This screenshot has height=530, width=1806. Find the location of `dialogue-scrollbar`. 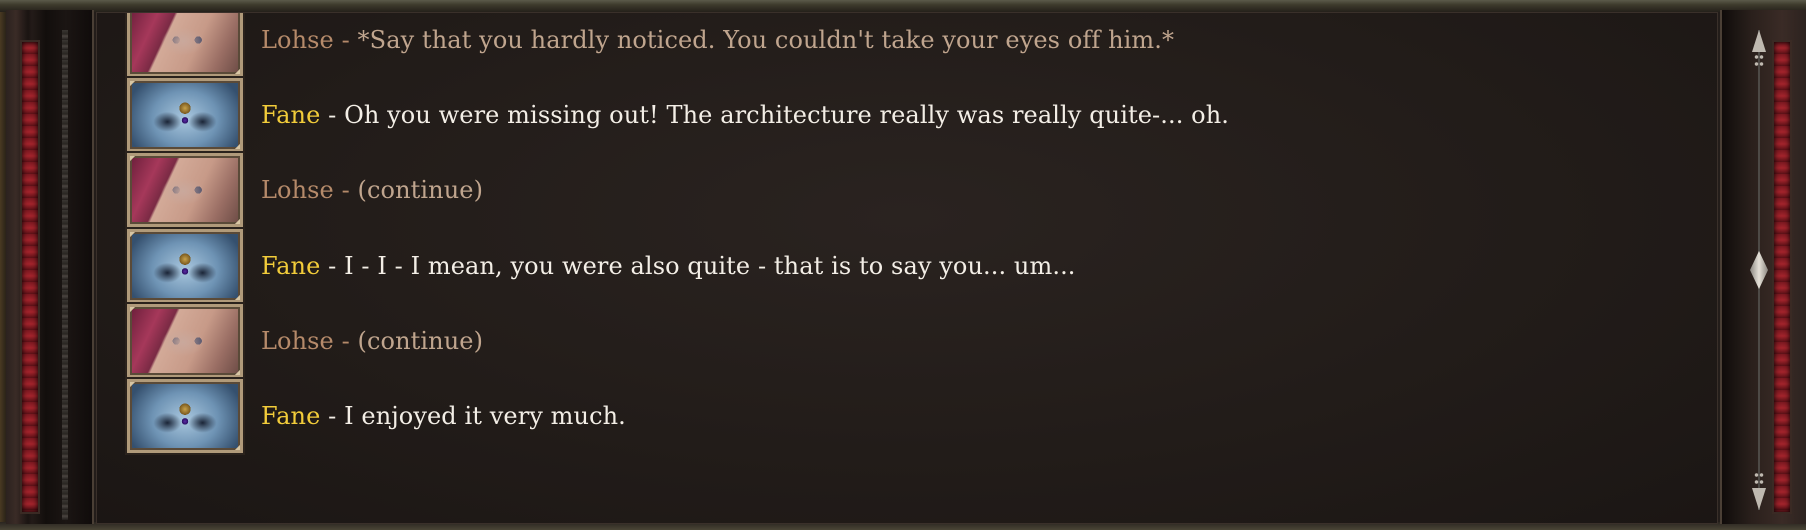

dialogue-scrollbar is located at coordinates (1759, 270).